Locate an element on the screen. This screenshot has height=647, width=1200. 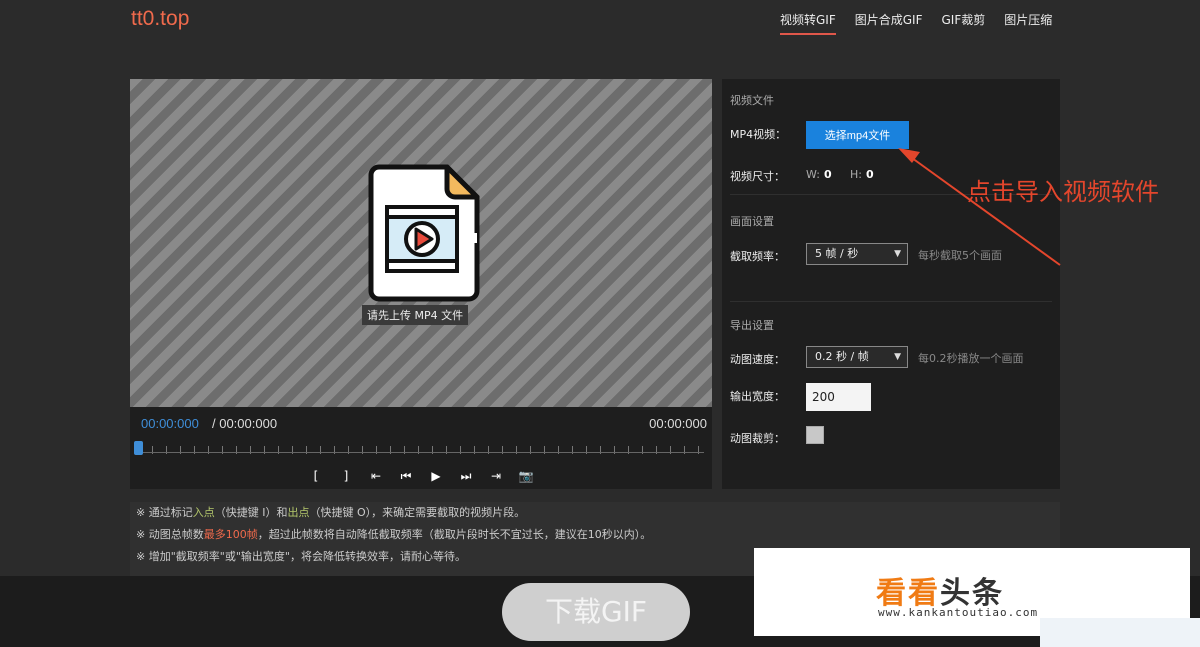
site-logo: tt0.top is located at coordinates (160, 19).